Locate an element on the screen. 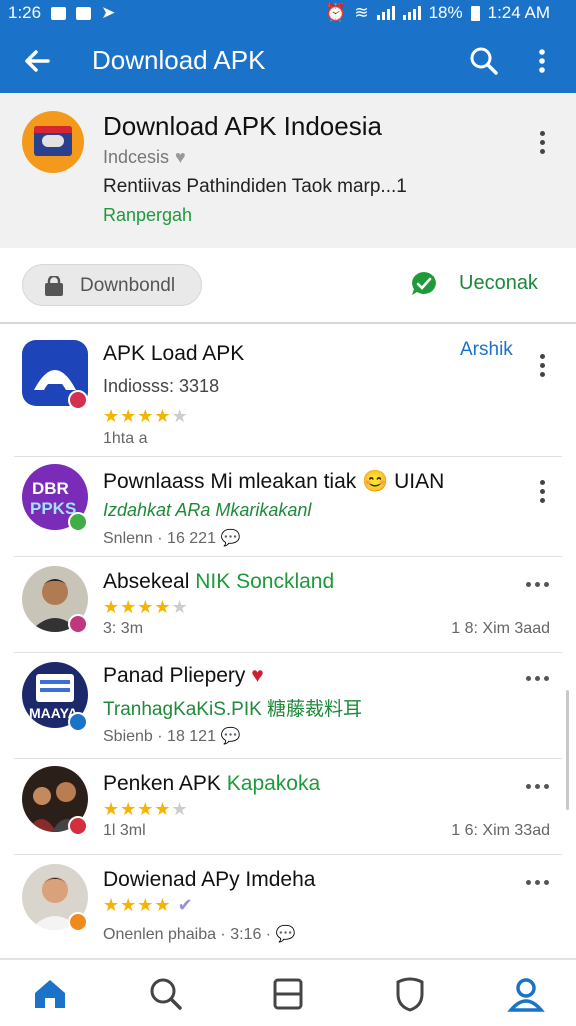  app-title: Absekeal NIK Sonckland is located at coordinates (218, 582).